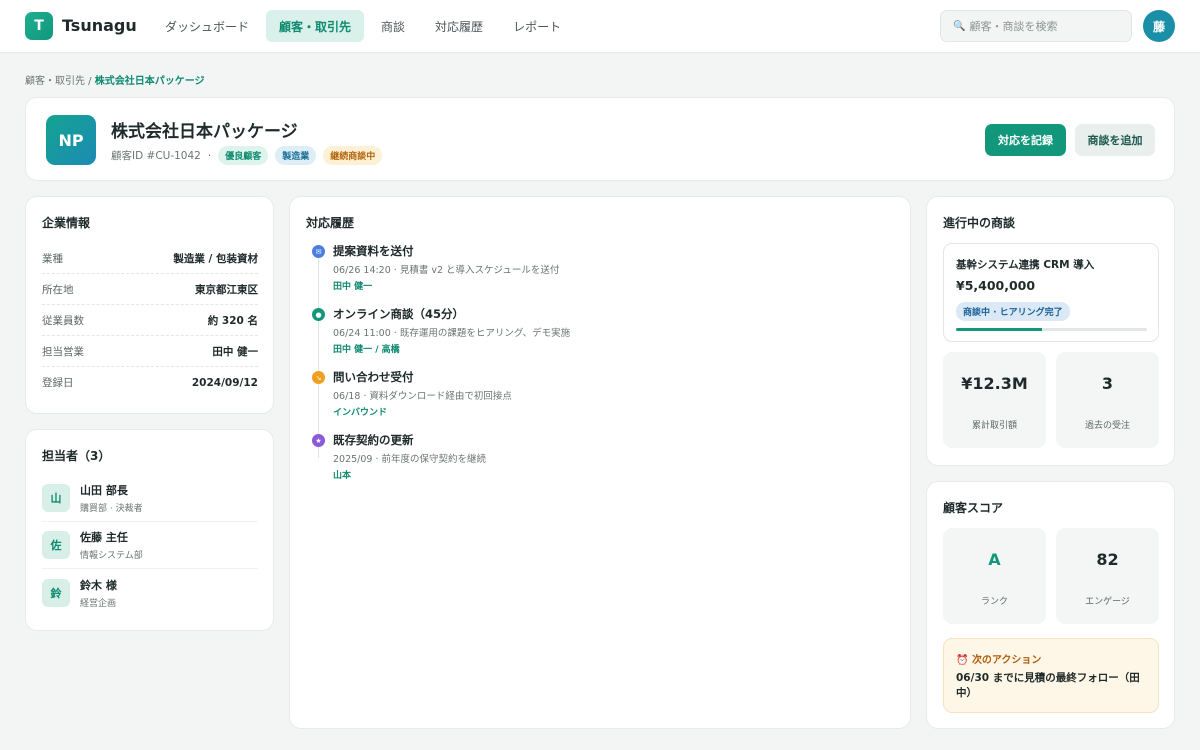  What do you see at coordinates (318, 440) in the screenshot?
I see `star-icon: ★` at bounding box center [318, 440].